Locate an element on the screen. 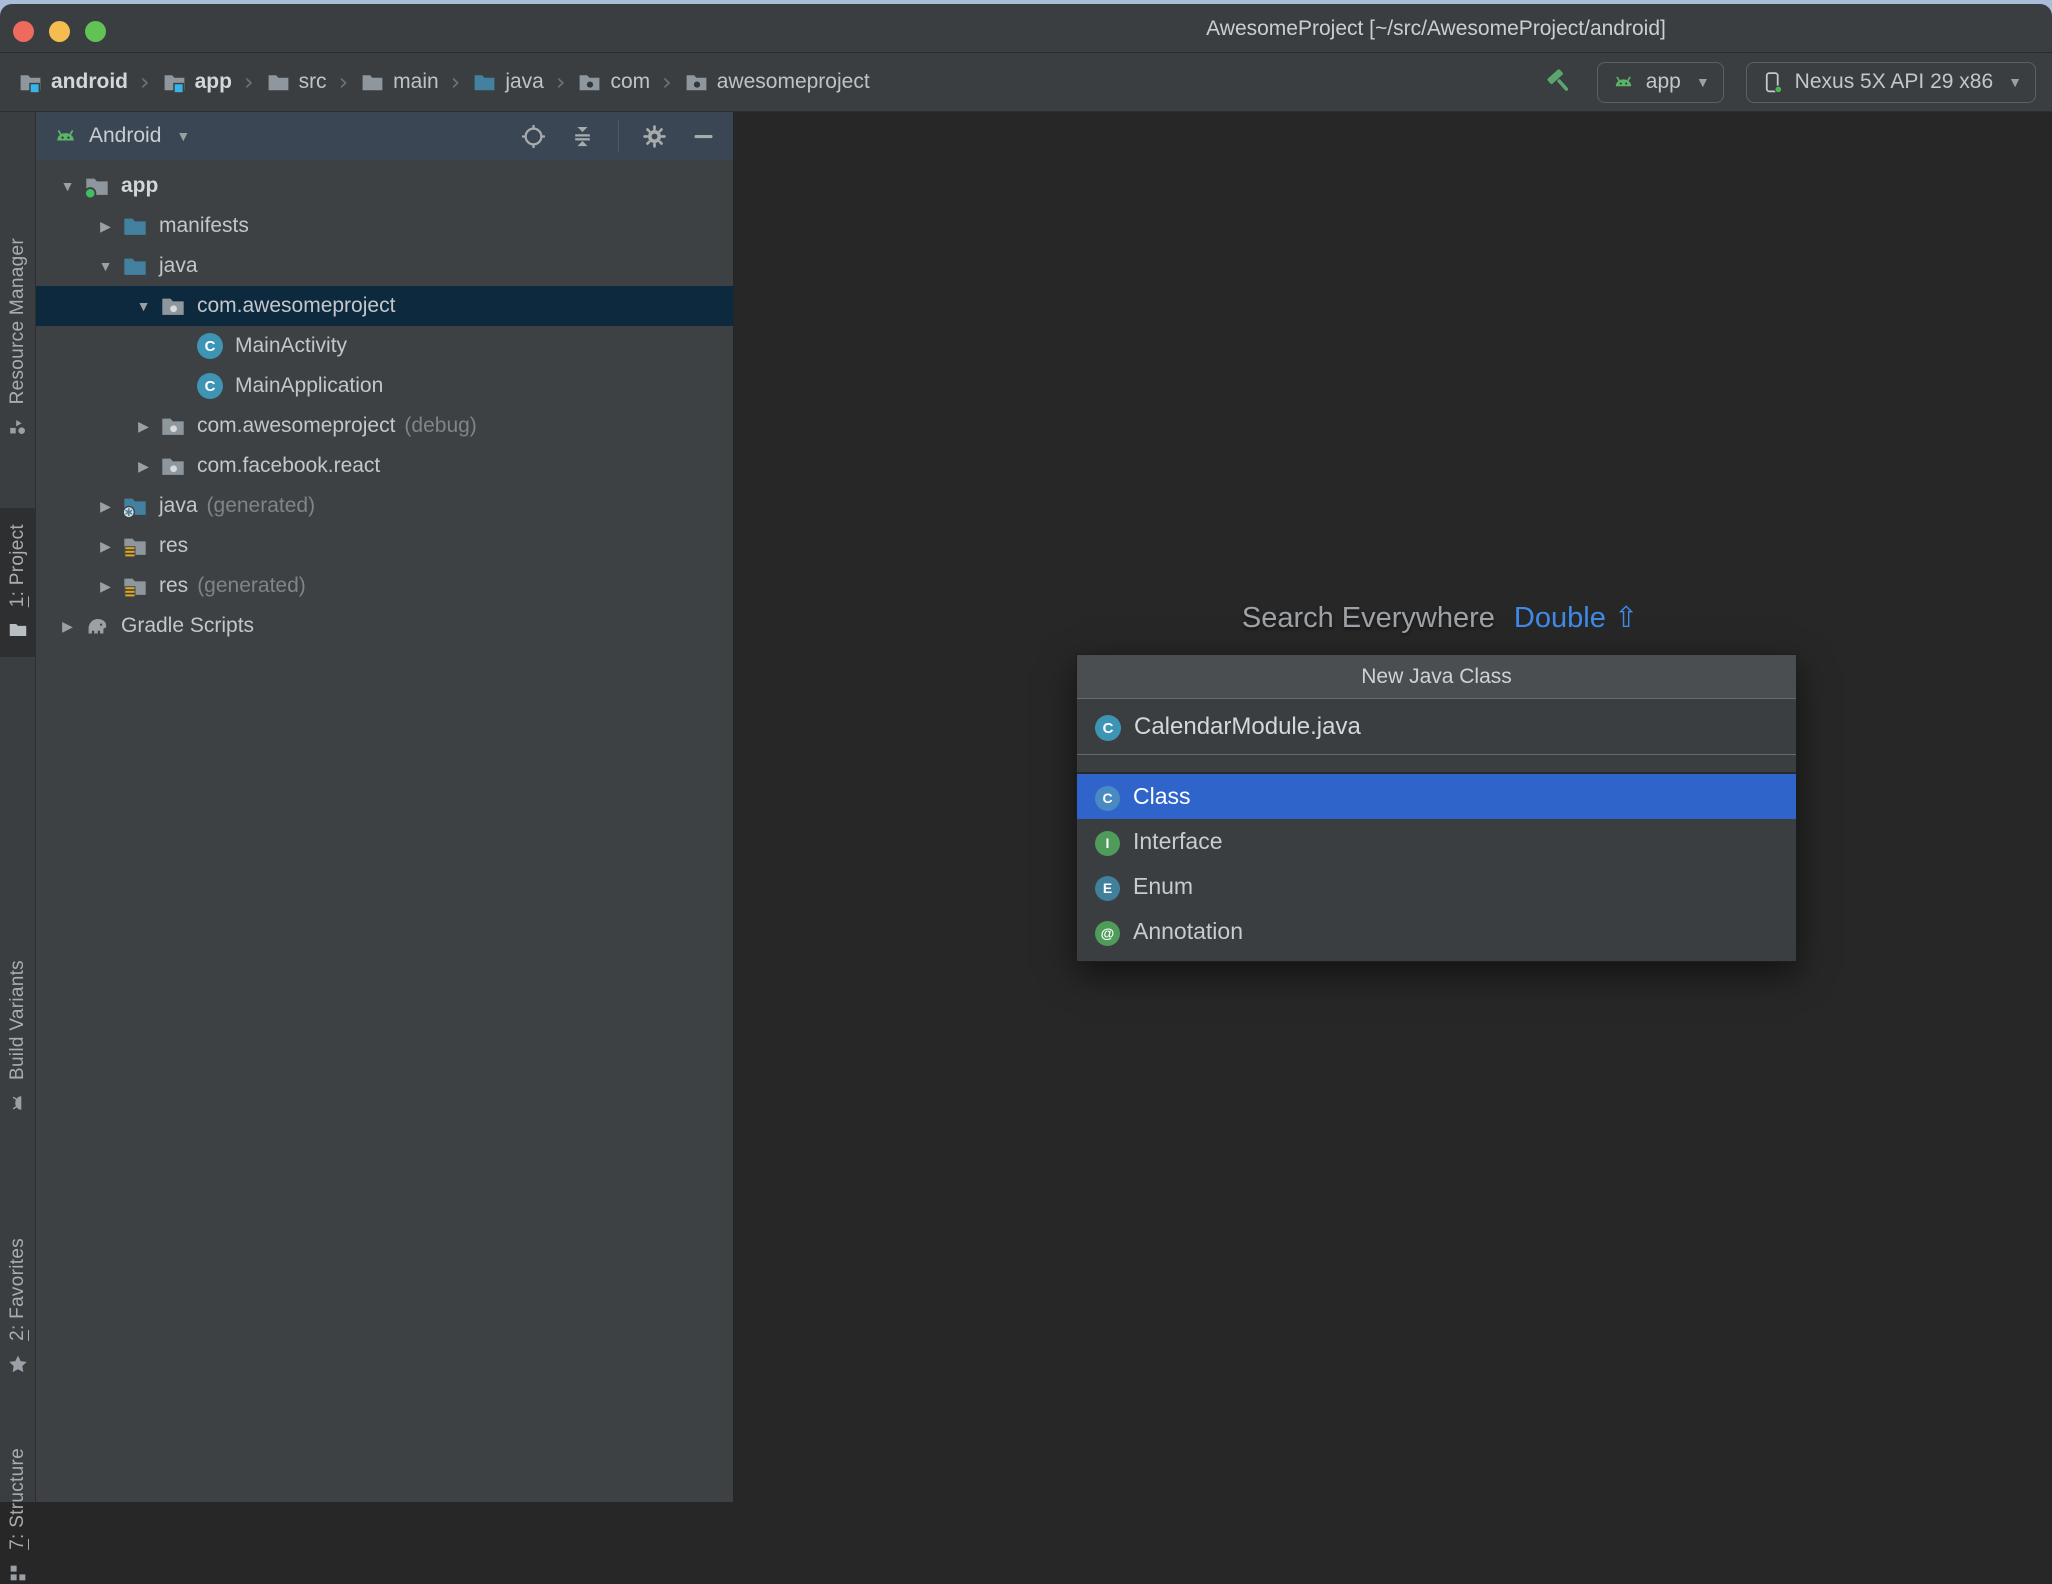  folder-teal-icon is located at coordinates (135, 226).